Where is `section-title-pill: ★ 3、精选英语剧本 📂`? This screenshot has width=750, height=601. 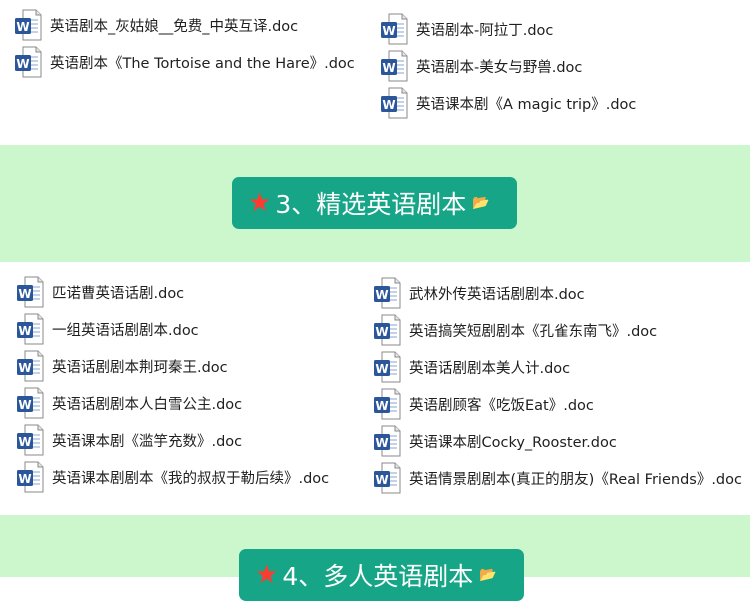 section-title-pill: ★ 3、精选英语剧本 📂 is located at coordinates (374, 203).